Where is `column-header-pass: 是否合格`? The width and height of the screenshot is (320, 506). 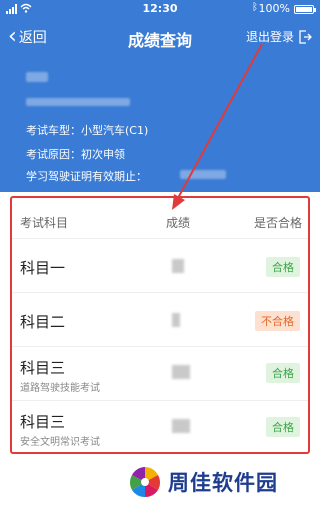
column-header-pass: 是否合格 is located at coordinates (277, 223).